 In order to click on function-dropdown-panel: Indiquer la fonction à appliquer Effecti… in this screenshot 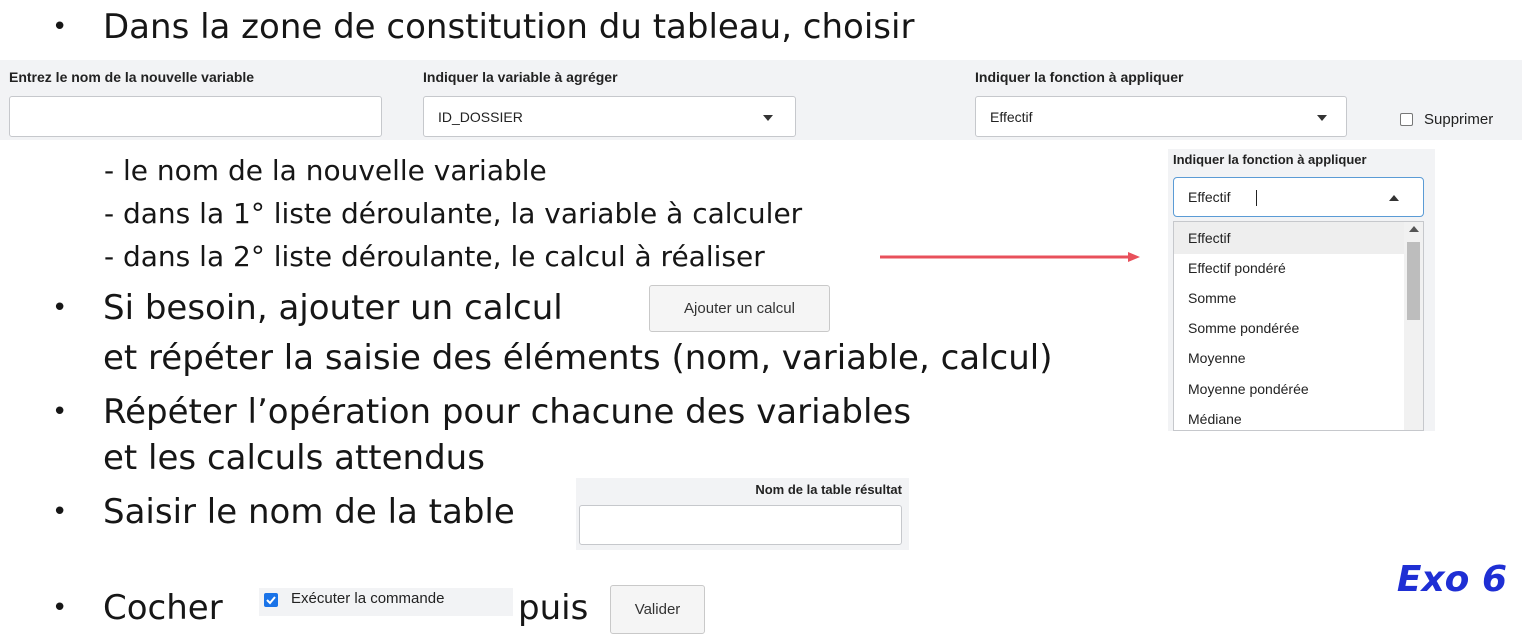, I will do `click(1301, 290)`.